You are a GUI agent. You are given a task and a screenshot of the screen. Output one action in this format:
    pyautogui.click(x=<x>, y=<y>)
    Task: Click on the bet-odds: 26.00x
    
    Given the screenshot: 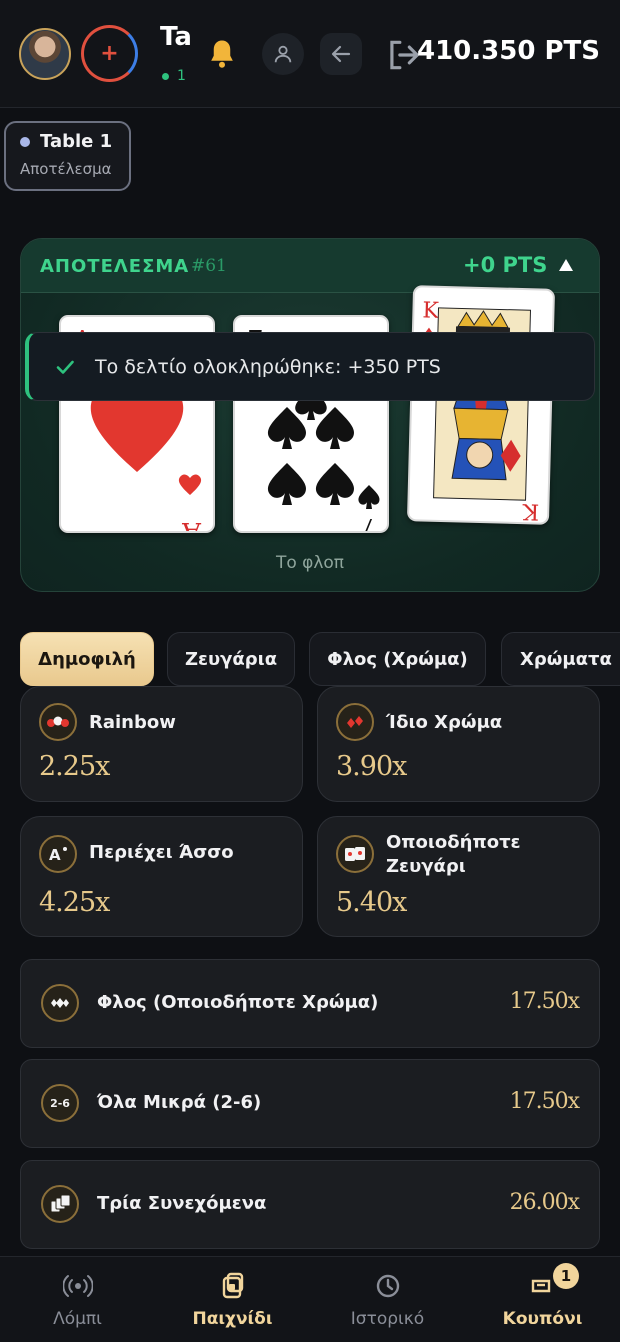 What is the action you would take?
    pyautogui.click(x=544, y=1202)
    